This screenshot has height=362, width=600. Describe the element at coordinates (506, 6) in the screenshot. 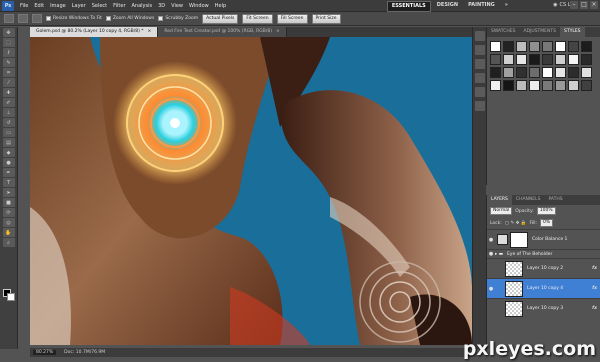

I see `workspace-more-button: »` at that location.